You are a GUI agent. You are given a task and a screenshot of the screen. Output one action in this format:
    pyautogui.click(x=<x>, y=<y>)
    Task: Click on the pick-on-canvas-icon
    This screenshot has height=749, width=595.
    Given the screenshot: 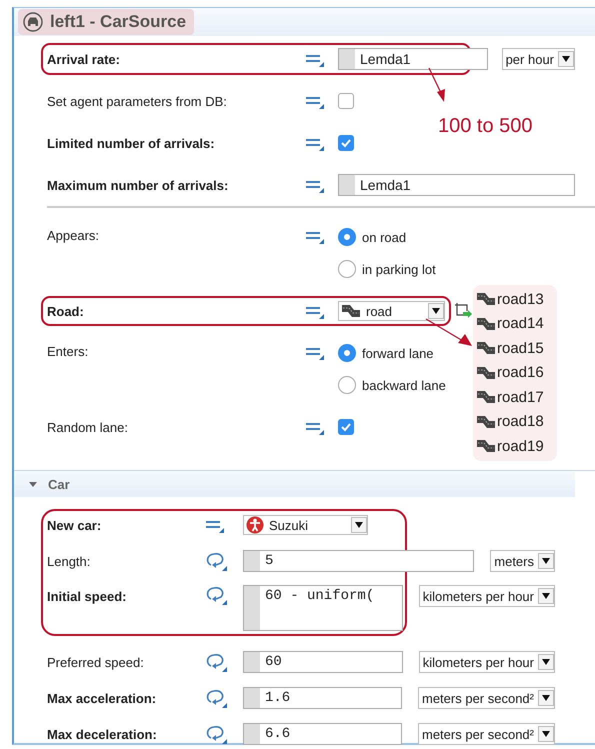 What is the action you would take?
    pyautogui.click(x=463, y=311)
    